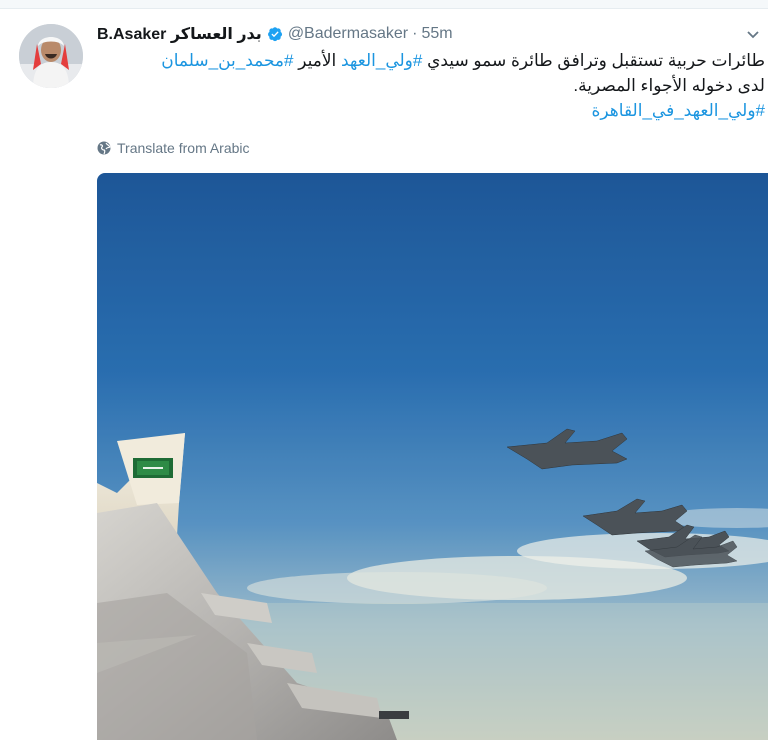 This screenshot has height=740, width=768. I want to click on hashtag-link: #ولي_العهد_في_القاهرة, so click(678, 110).